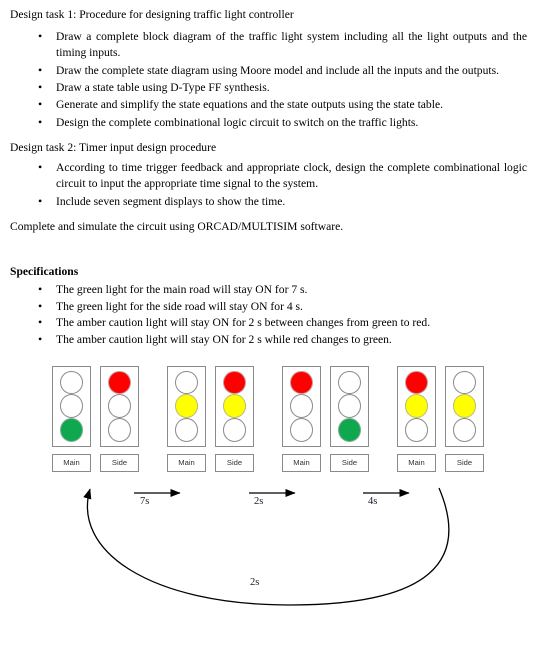 The width and height of the screenshot is (553, 657). I want to click on signal-side-1: Side, so click(120, 418).